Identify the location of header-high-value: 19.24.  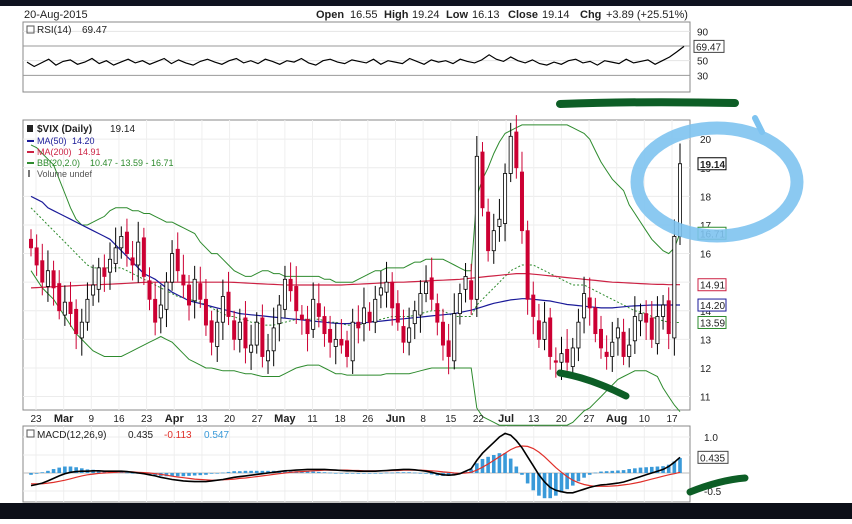
(426, 15).